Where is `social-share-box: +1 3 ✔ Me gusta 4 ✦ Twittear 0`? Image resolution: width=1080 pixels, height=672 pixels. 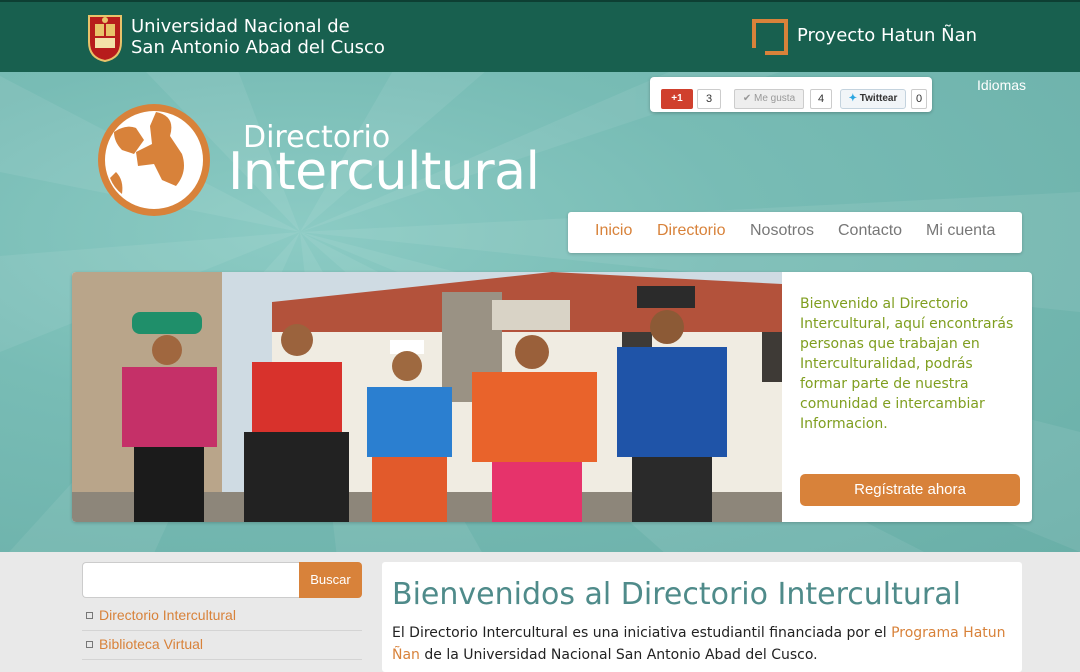
social-share-box: +1 3 ✔ Me gusta 4 ✦ Twittear 0 is located at coordinates (791, 94).